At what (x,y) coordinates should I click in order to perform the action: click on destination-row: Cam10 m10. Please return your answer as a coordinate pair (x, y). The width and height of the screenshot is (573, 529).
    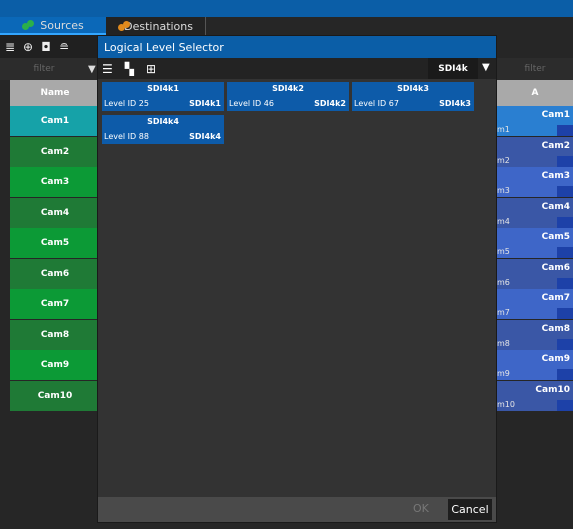
    Looking at the image, I should click on (535, 395).